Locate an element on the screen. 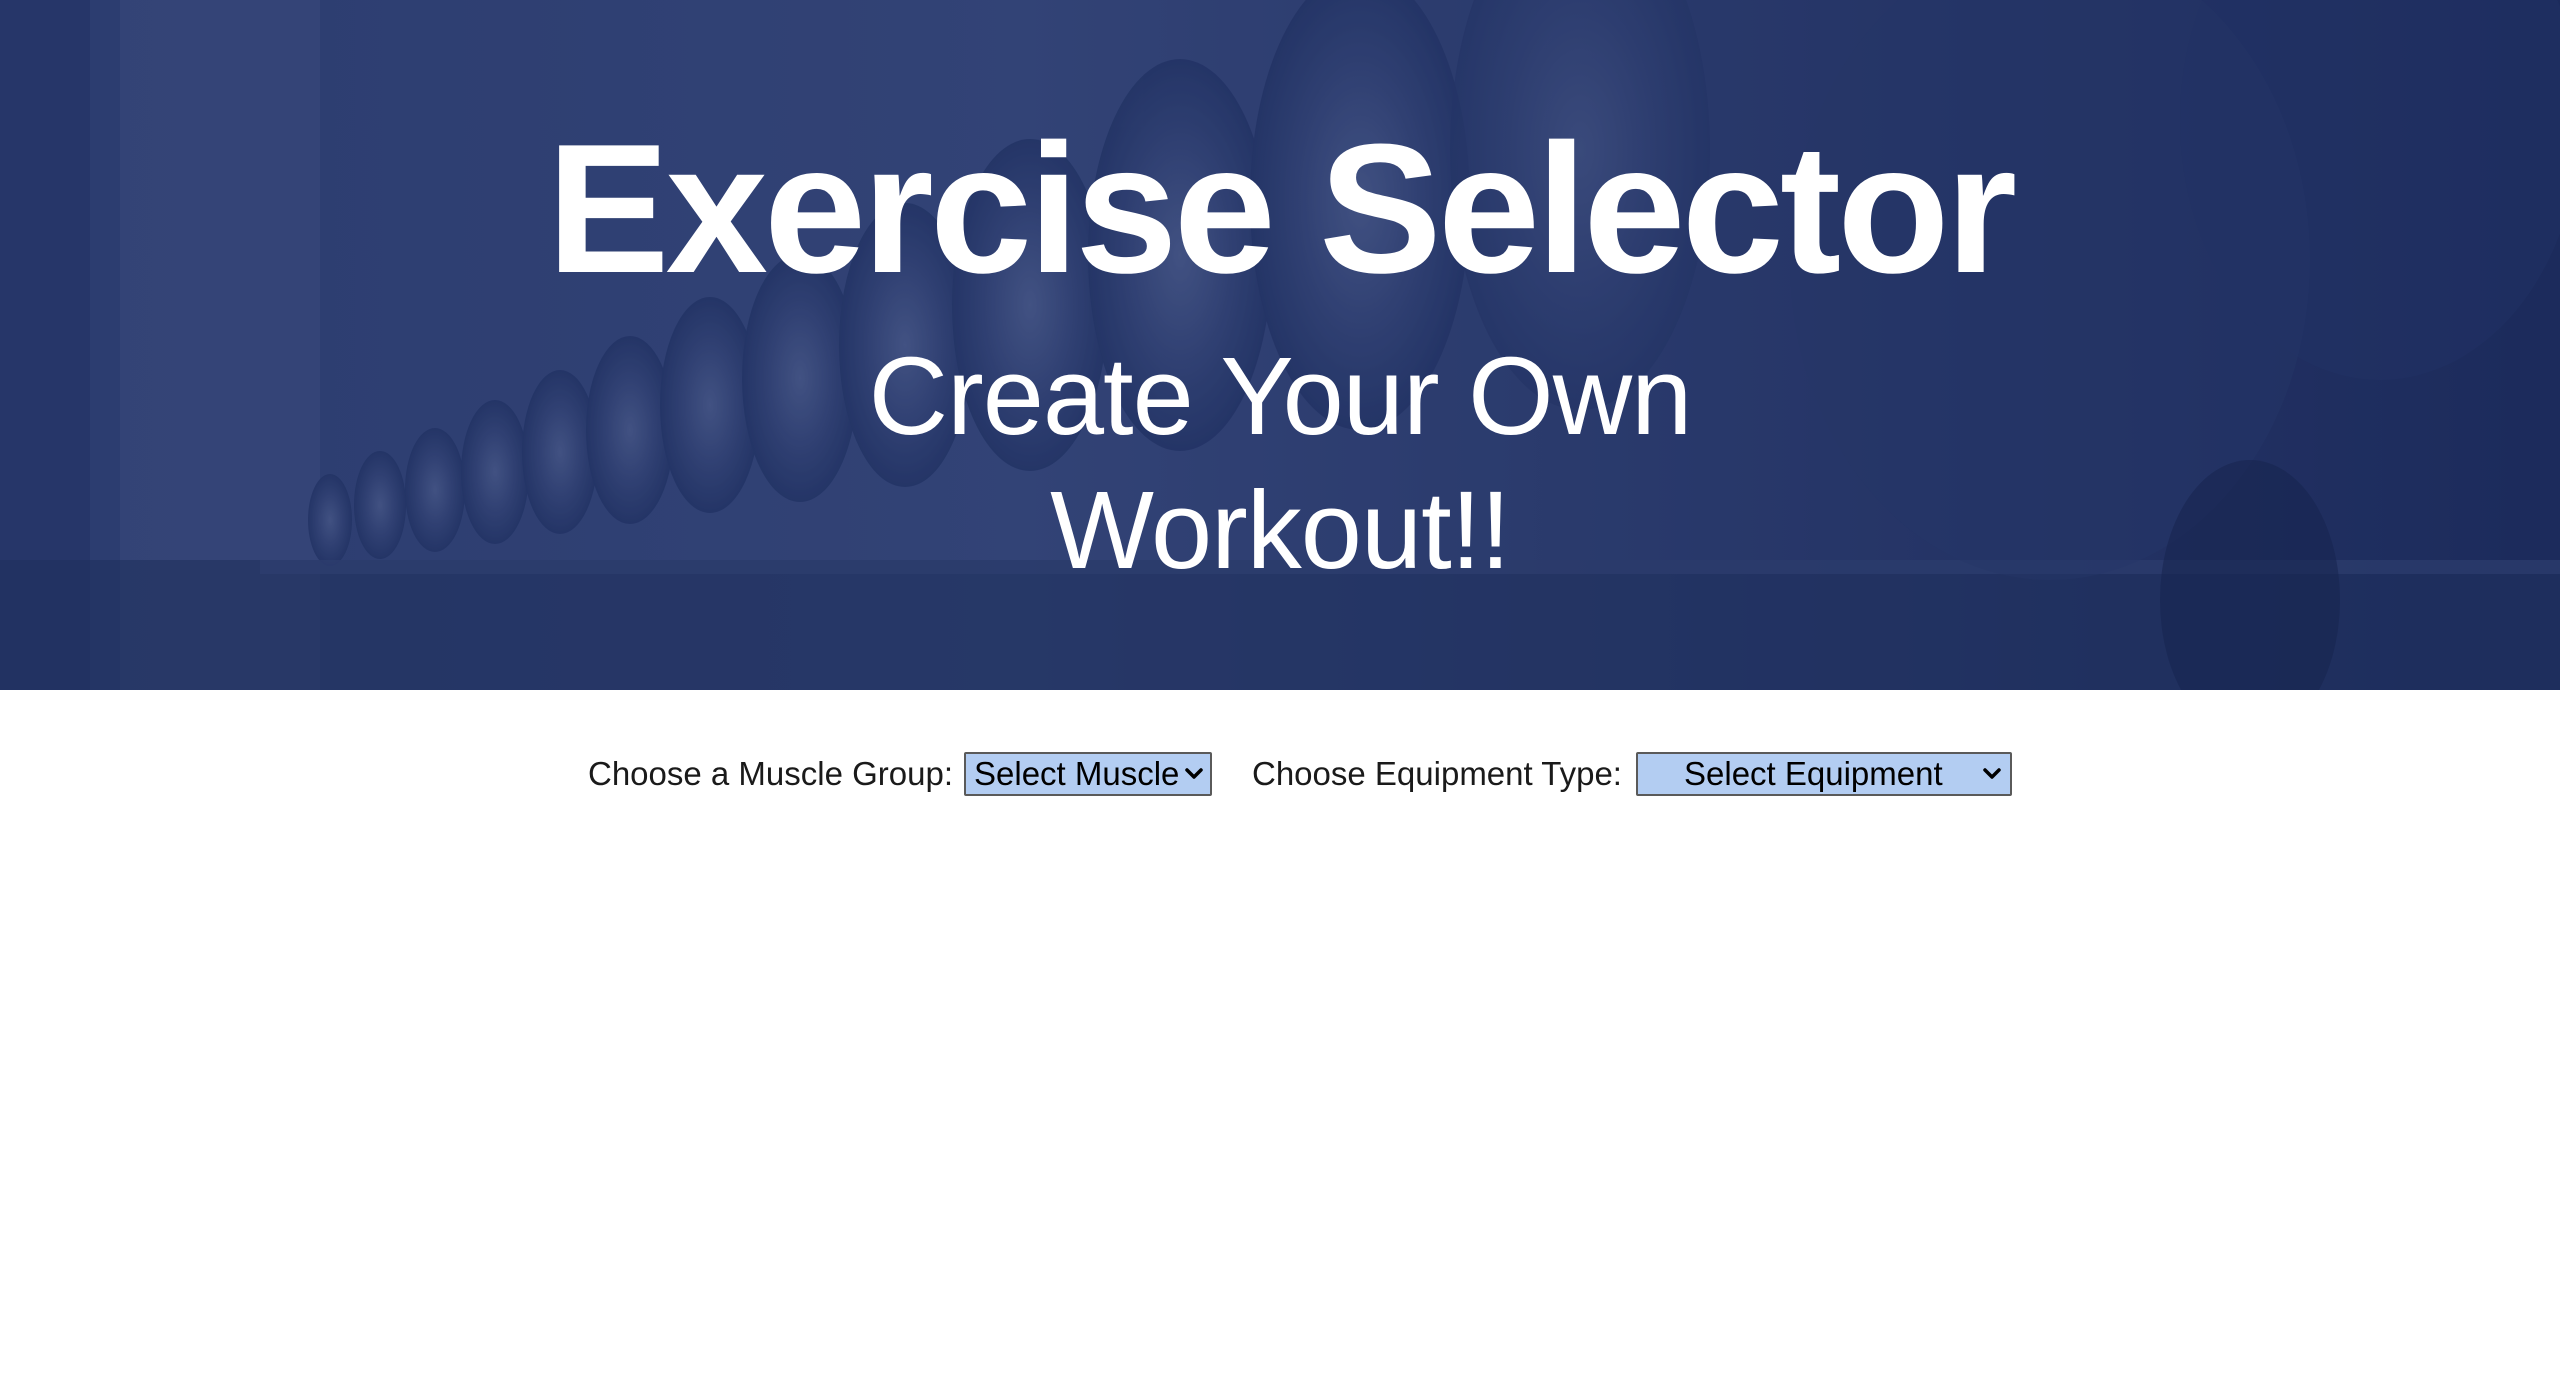 This screenshot has width=2560, height=1378. page-title: Exercise Selector is located at coordinates (1281, 208).